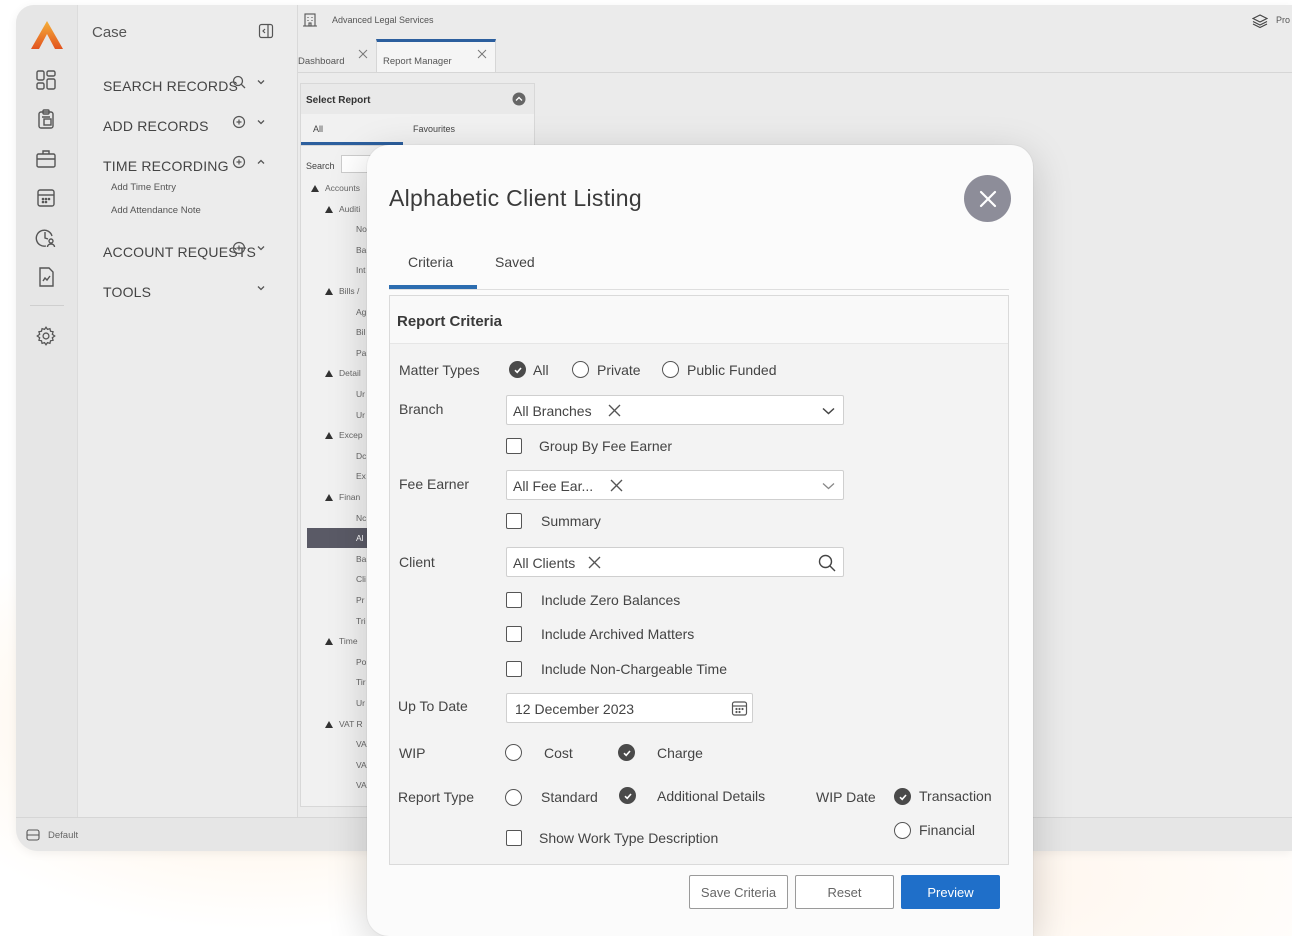  Describe the element at coordinates (627, 795) in the screenshot. I see `report-type-additional-details-radio` at that location.